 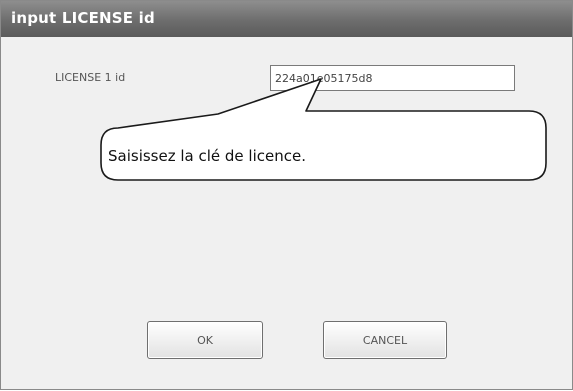 I want to click on callout-text: Saisissez la clé de licence., so click(x=207, y=156).